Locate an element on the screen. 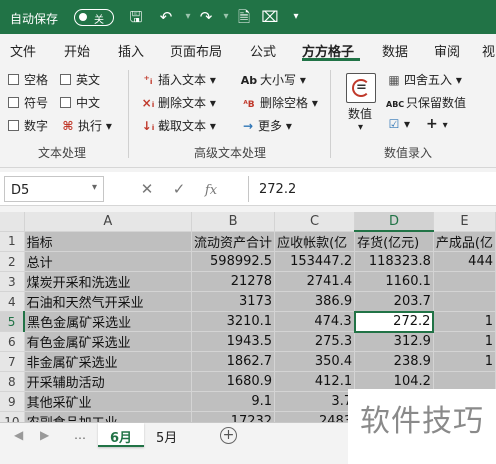  checkbox-english: 英文 is located at coordinates (80, 79).